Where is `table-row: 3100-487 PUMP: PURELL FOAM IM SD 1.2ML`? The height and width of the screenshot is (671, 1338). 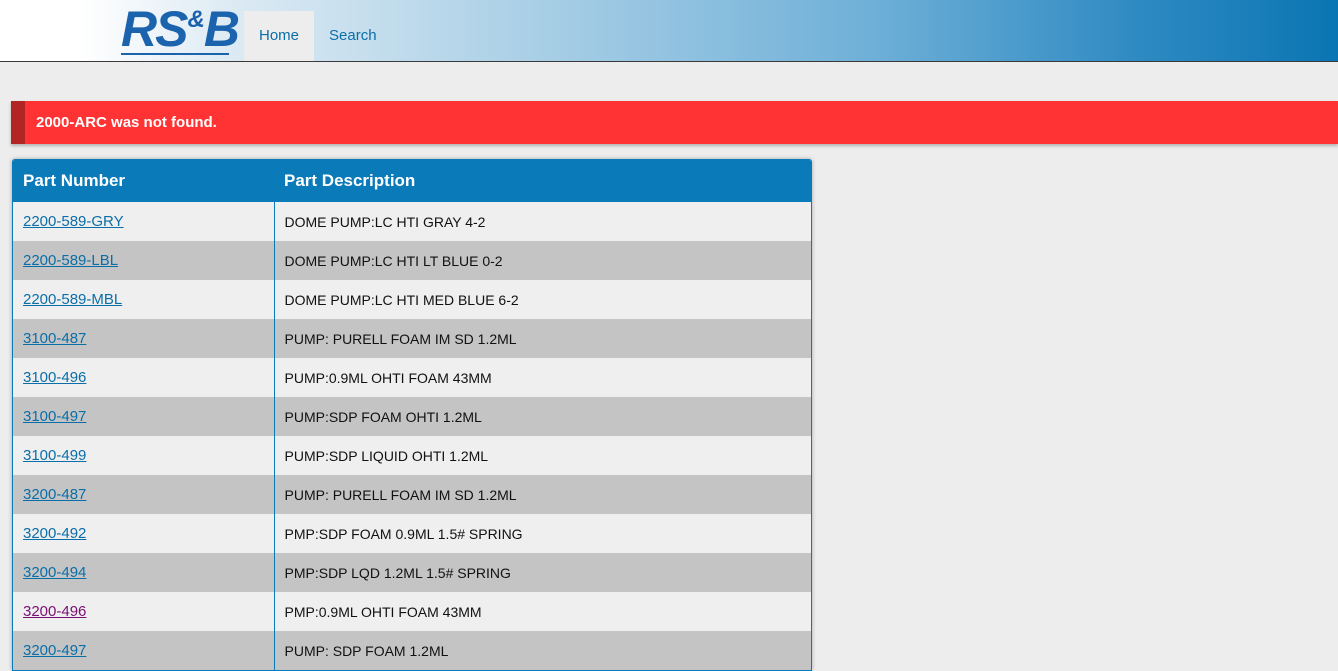
table-row: 3100-487 PUMP: PURELL FOAM IM SD 1.2ML is located at coordinates (412, 338).